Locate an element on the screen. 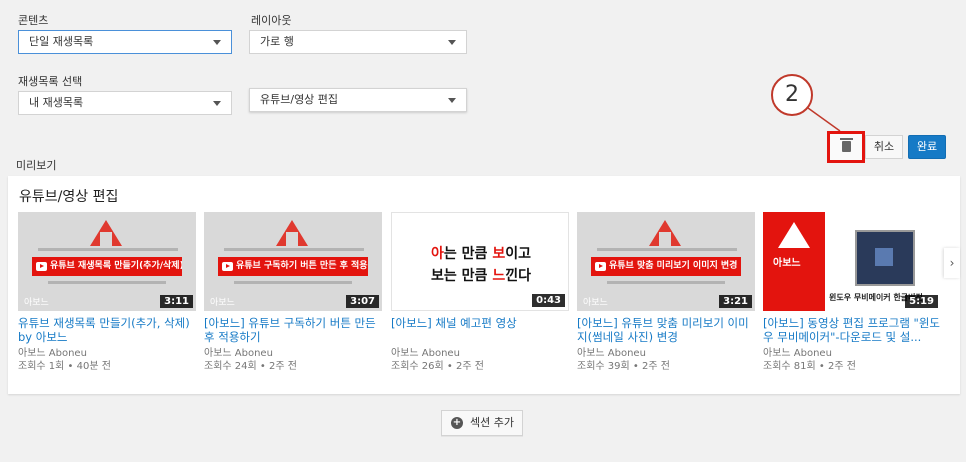 This screenshot has height=462, width=966. video-thumbnail: 아는 만큼 보이고 보는 만큼 느낀다 0:43 is located at coordinates (480, 261).